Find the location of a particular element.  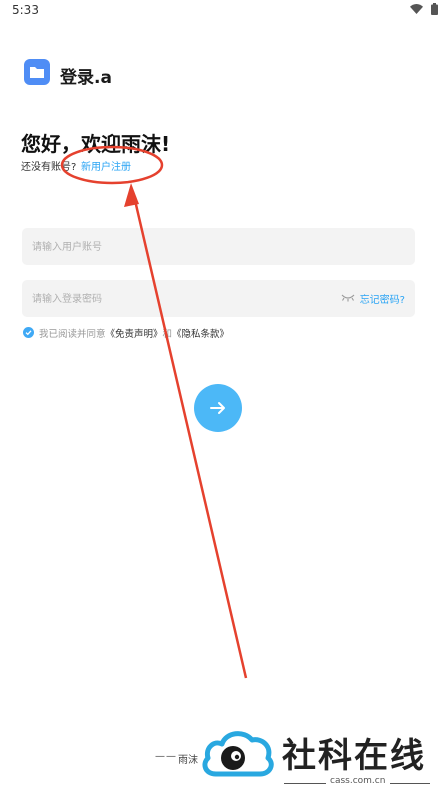

watermark-line-right is located at coordinates (410, 783).